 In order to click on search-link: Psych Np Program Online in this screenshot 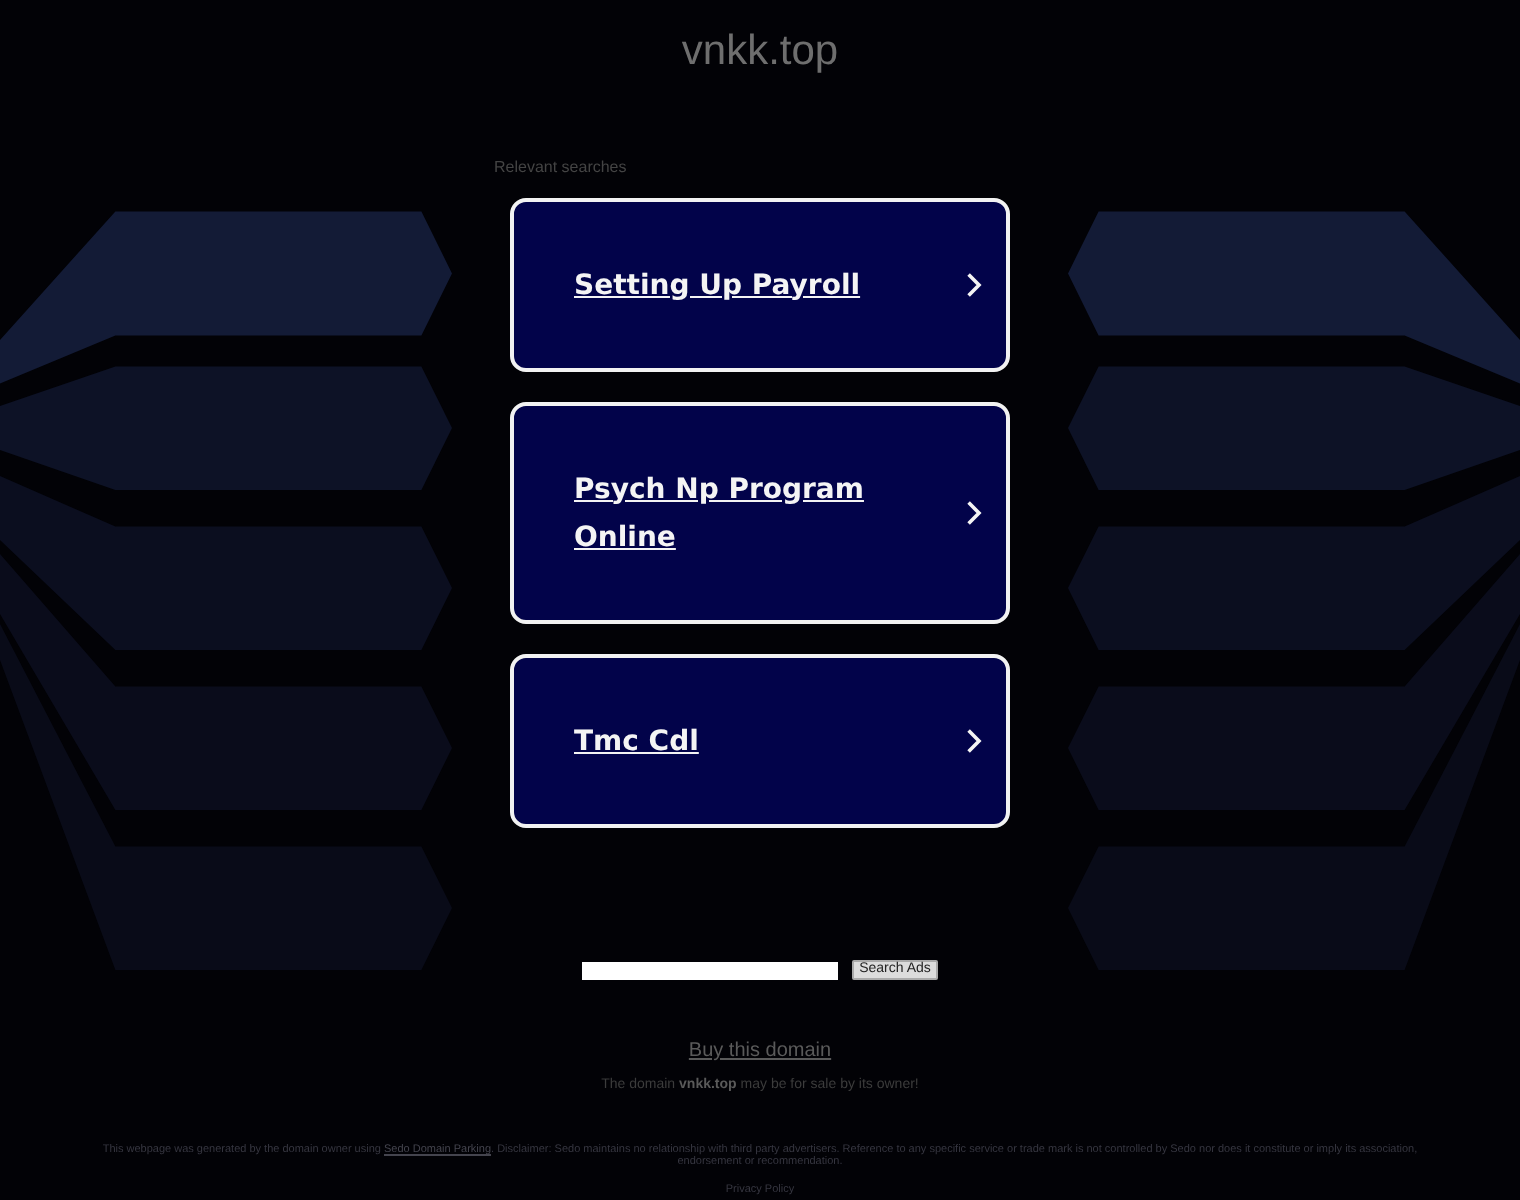, I will do `click(760, 513)`.